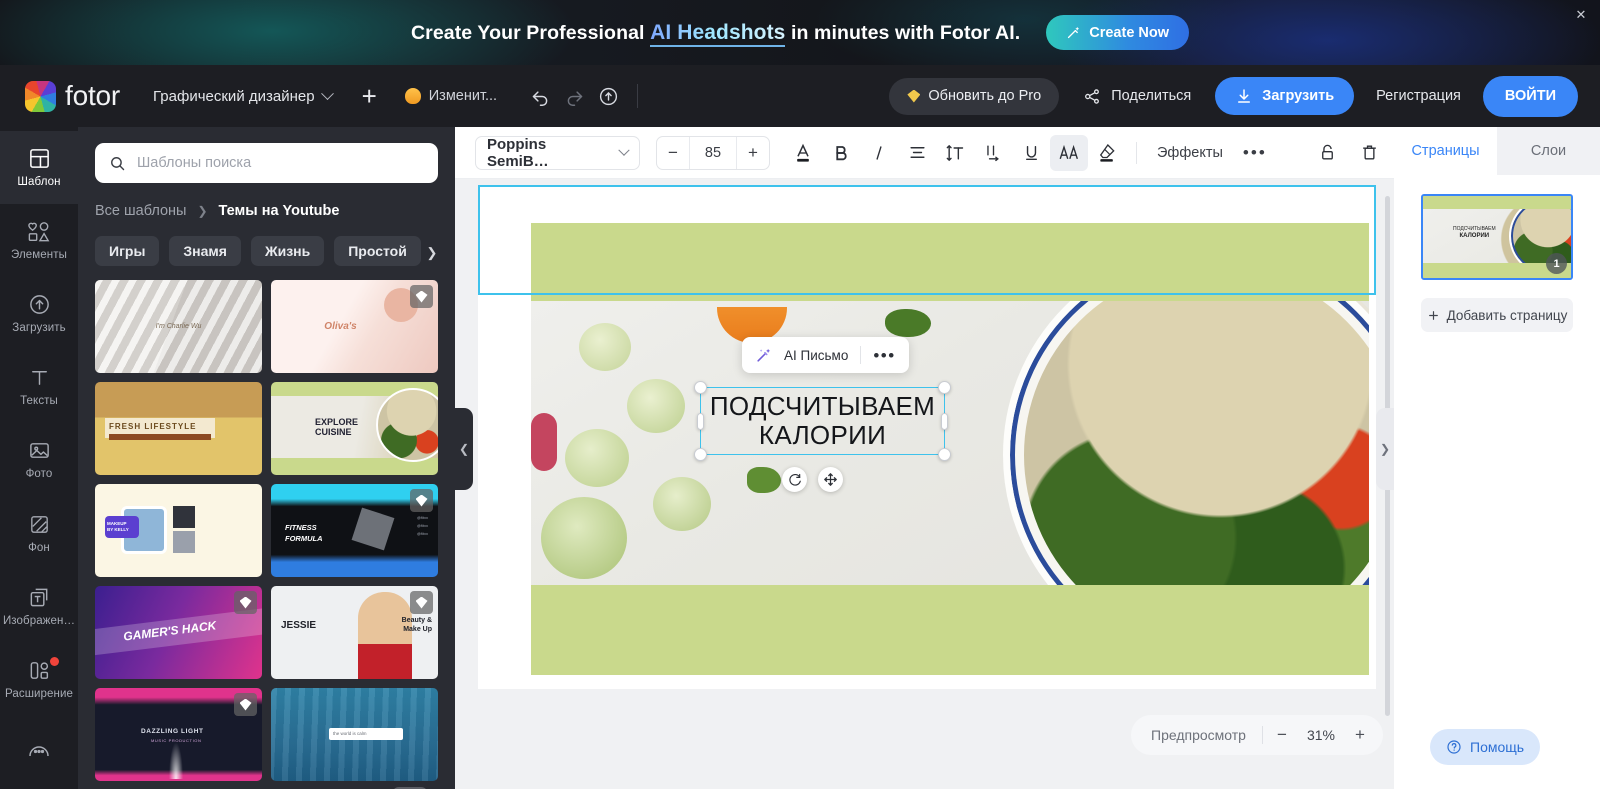 This screenshot has width=1600, height=789. I want to click on share-button: Поделиться, so click(1137, 96).